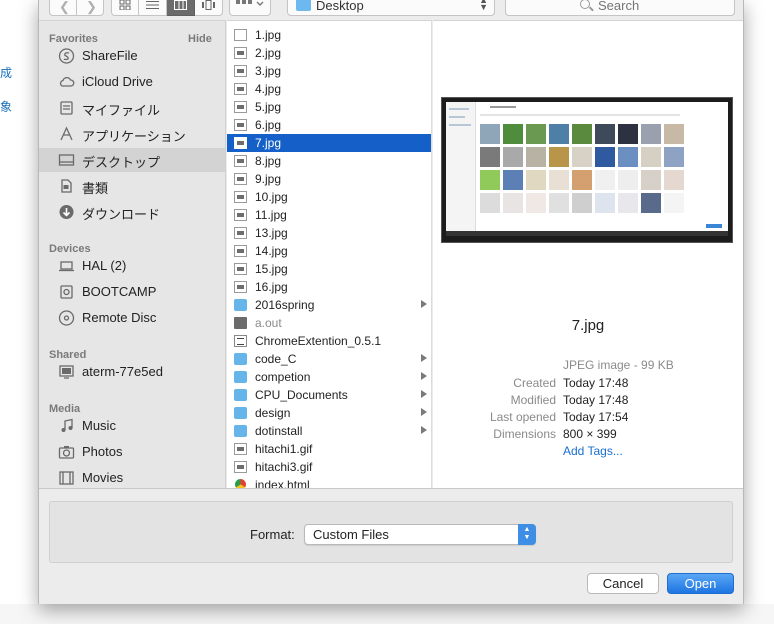 The image size is (774, 624). What do you see at coordinates (268, 35) in the screenshot?
I see `file-name: 1.jpg` at bounding box center [268, 35].